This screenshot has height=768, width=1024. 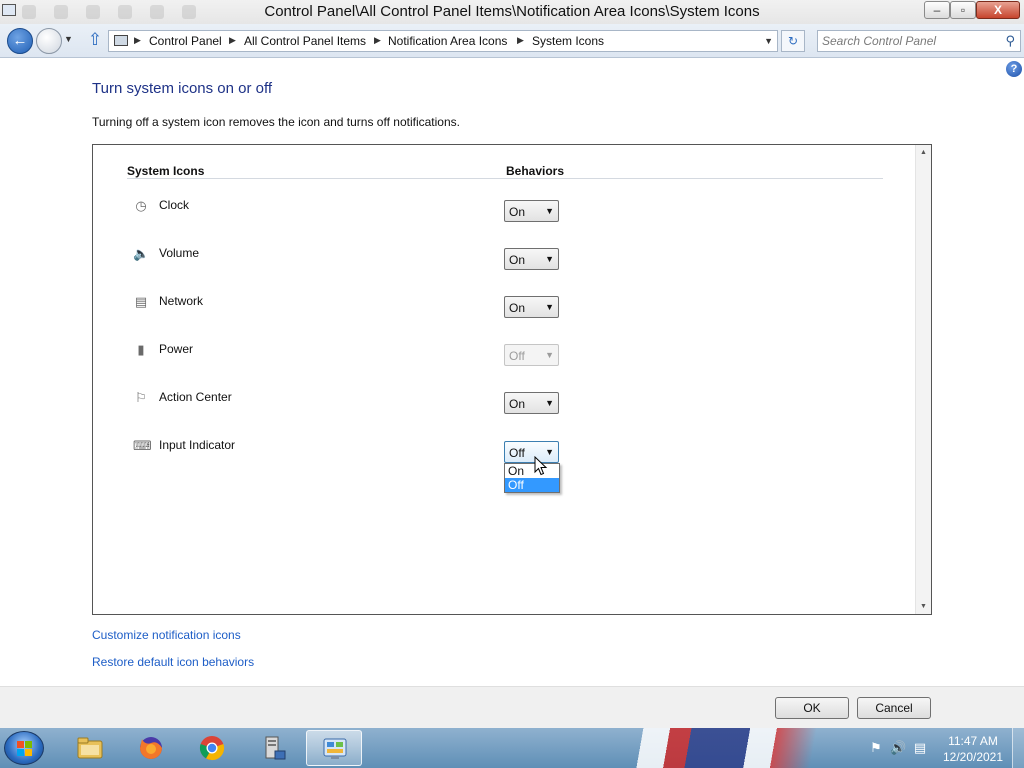 What do you see at coordinates (532, 485) in the screenshot?
I see `dropdown-option-off: Off` at bounding box center [532, 485].